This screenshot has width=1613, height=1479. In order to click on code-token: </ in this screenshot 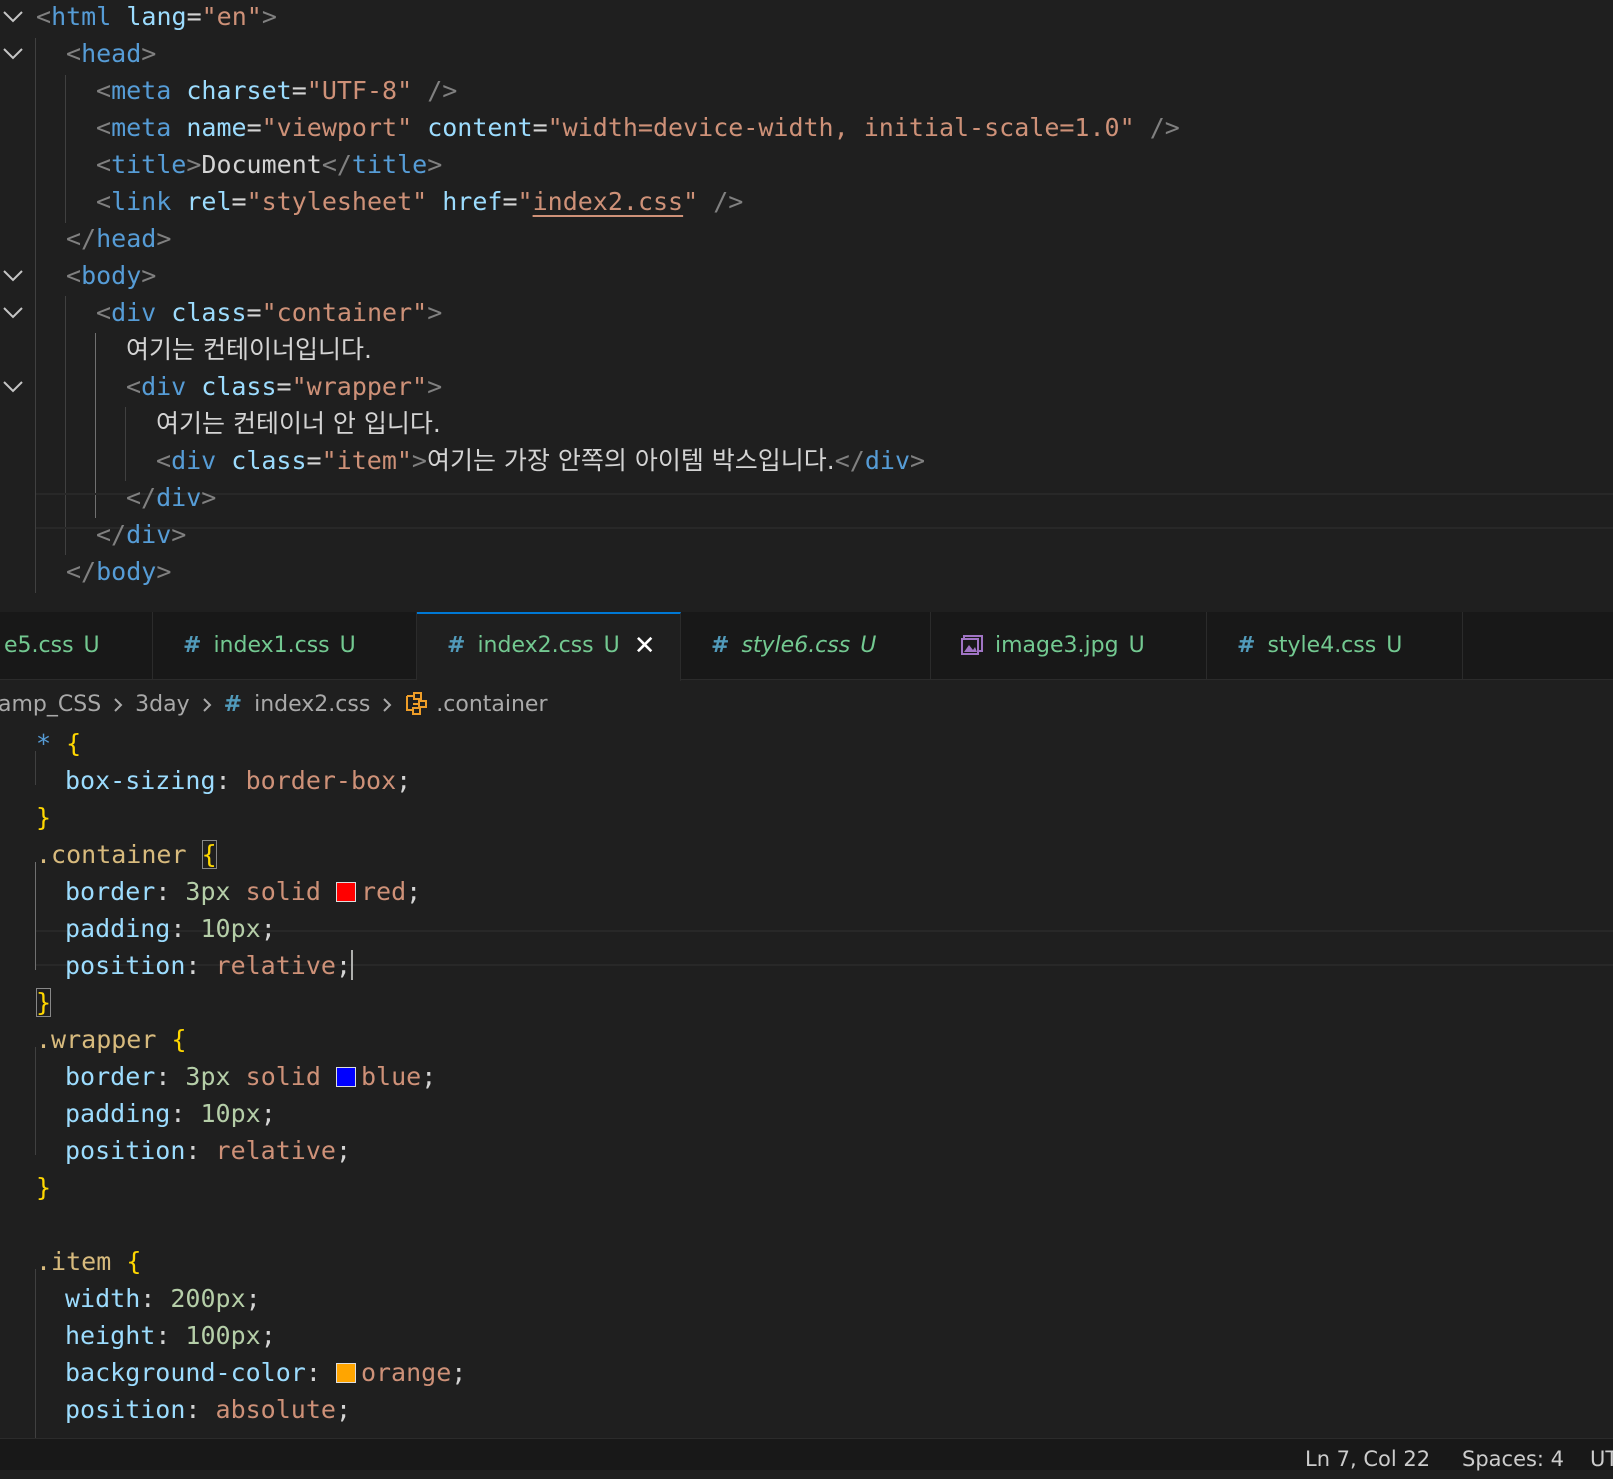, I will do `click(111, 534)`.